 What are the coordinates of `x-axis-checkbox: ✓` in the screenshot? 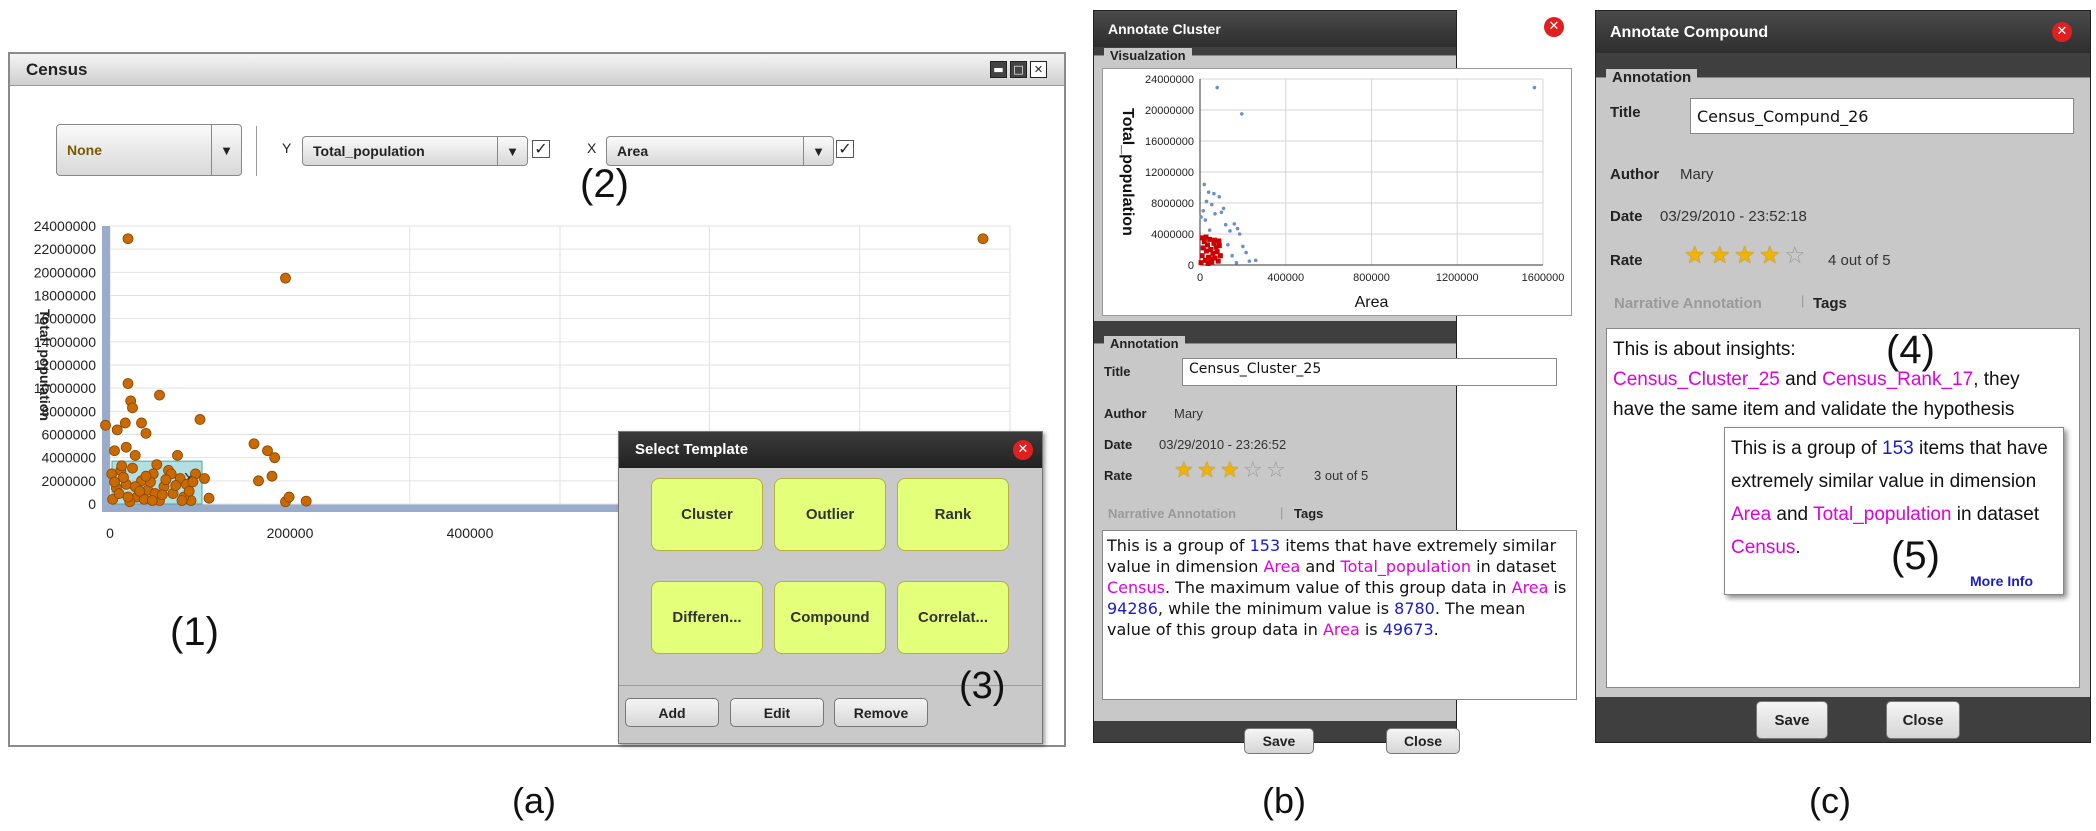 It's located at (845, 149).